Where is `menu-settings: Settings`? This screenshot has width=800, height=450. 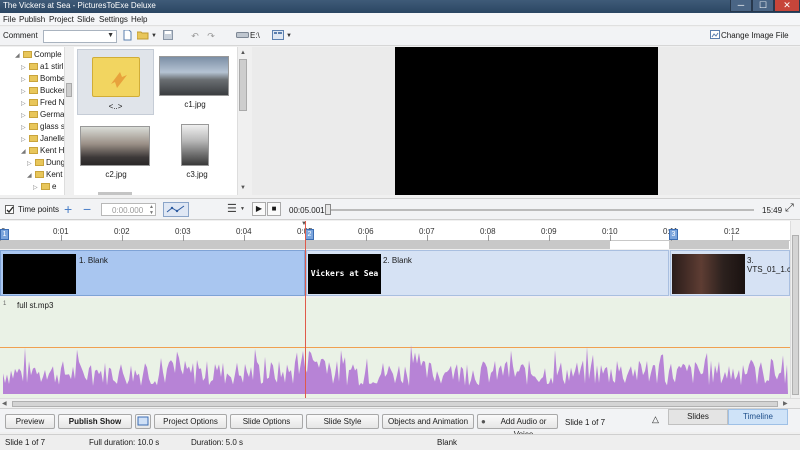
menu-settings: Settings is located at coordinates (113, 19).